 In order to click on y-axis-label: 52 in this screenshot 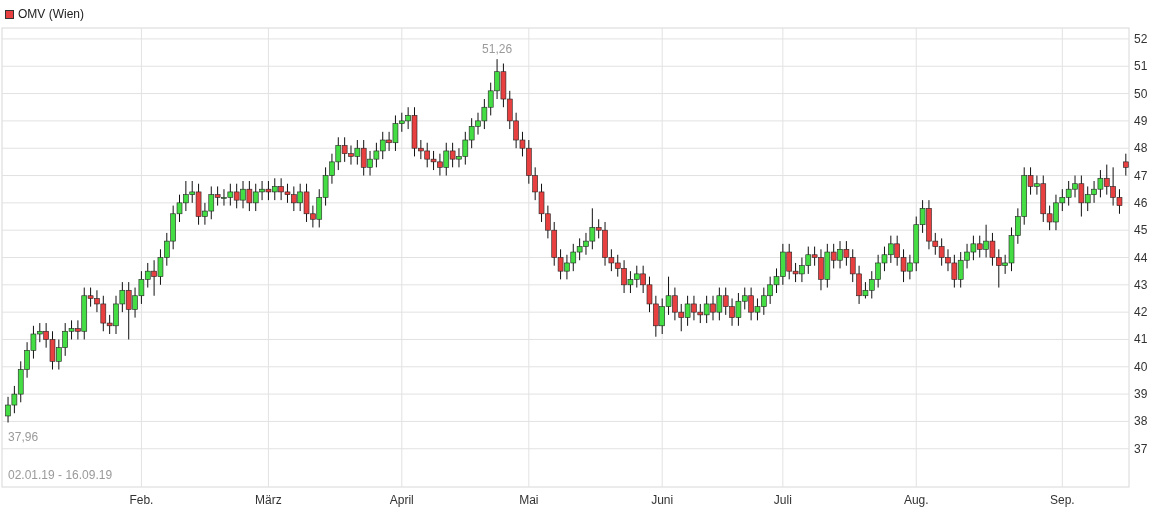, I will do `click(1141, 38)`.